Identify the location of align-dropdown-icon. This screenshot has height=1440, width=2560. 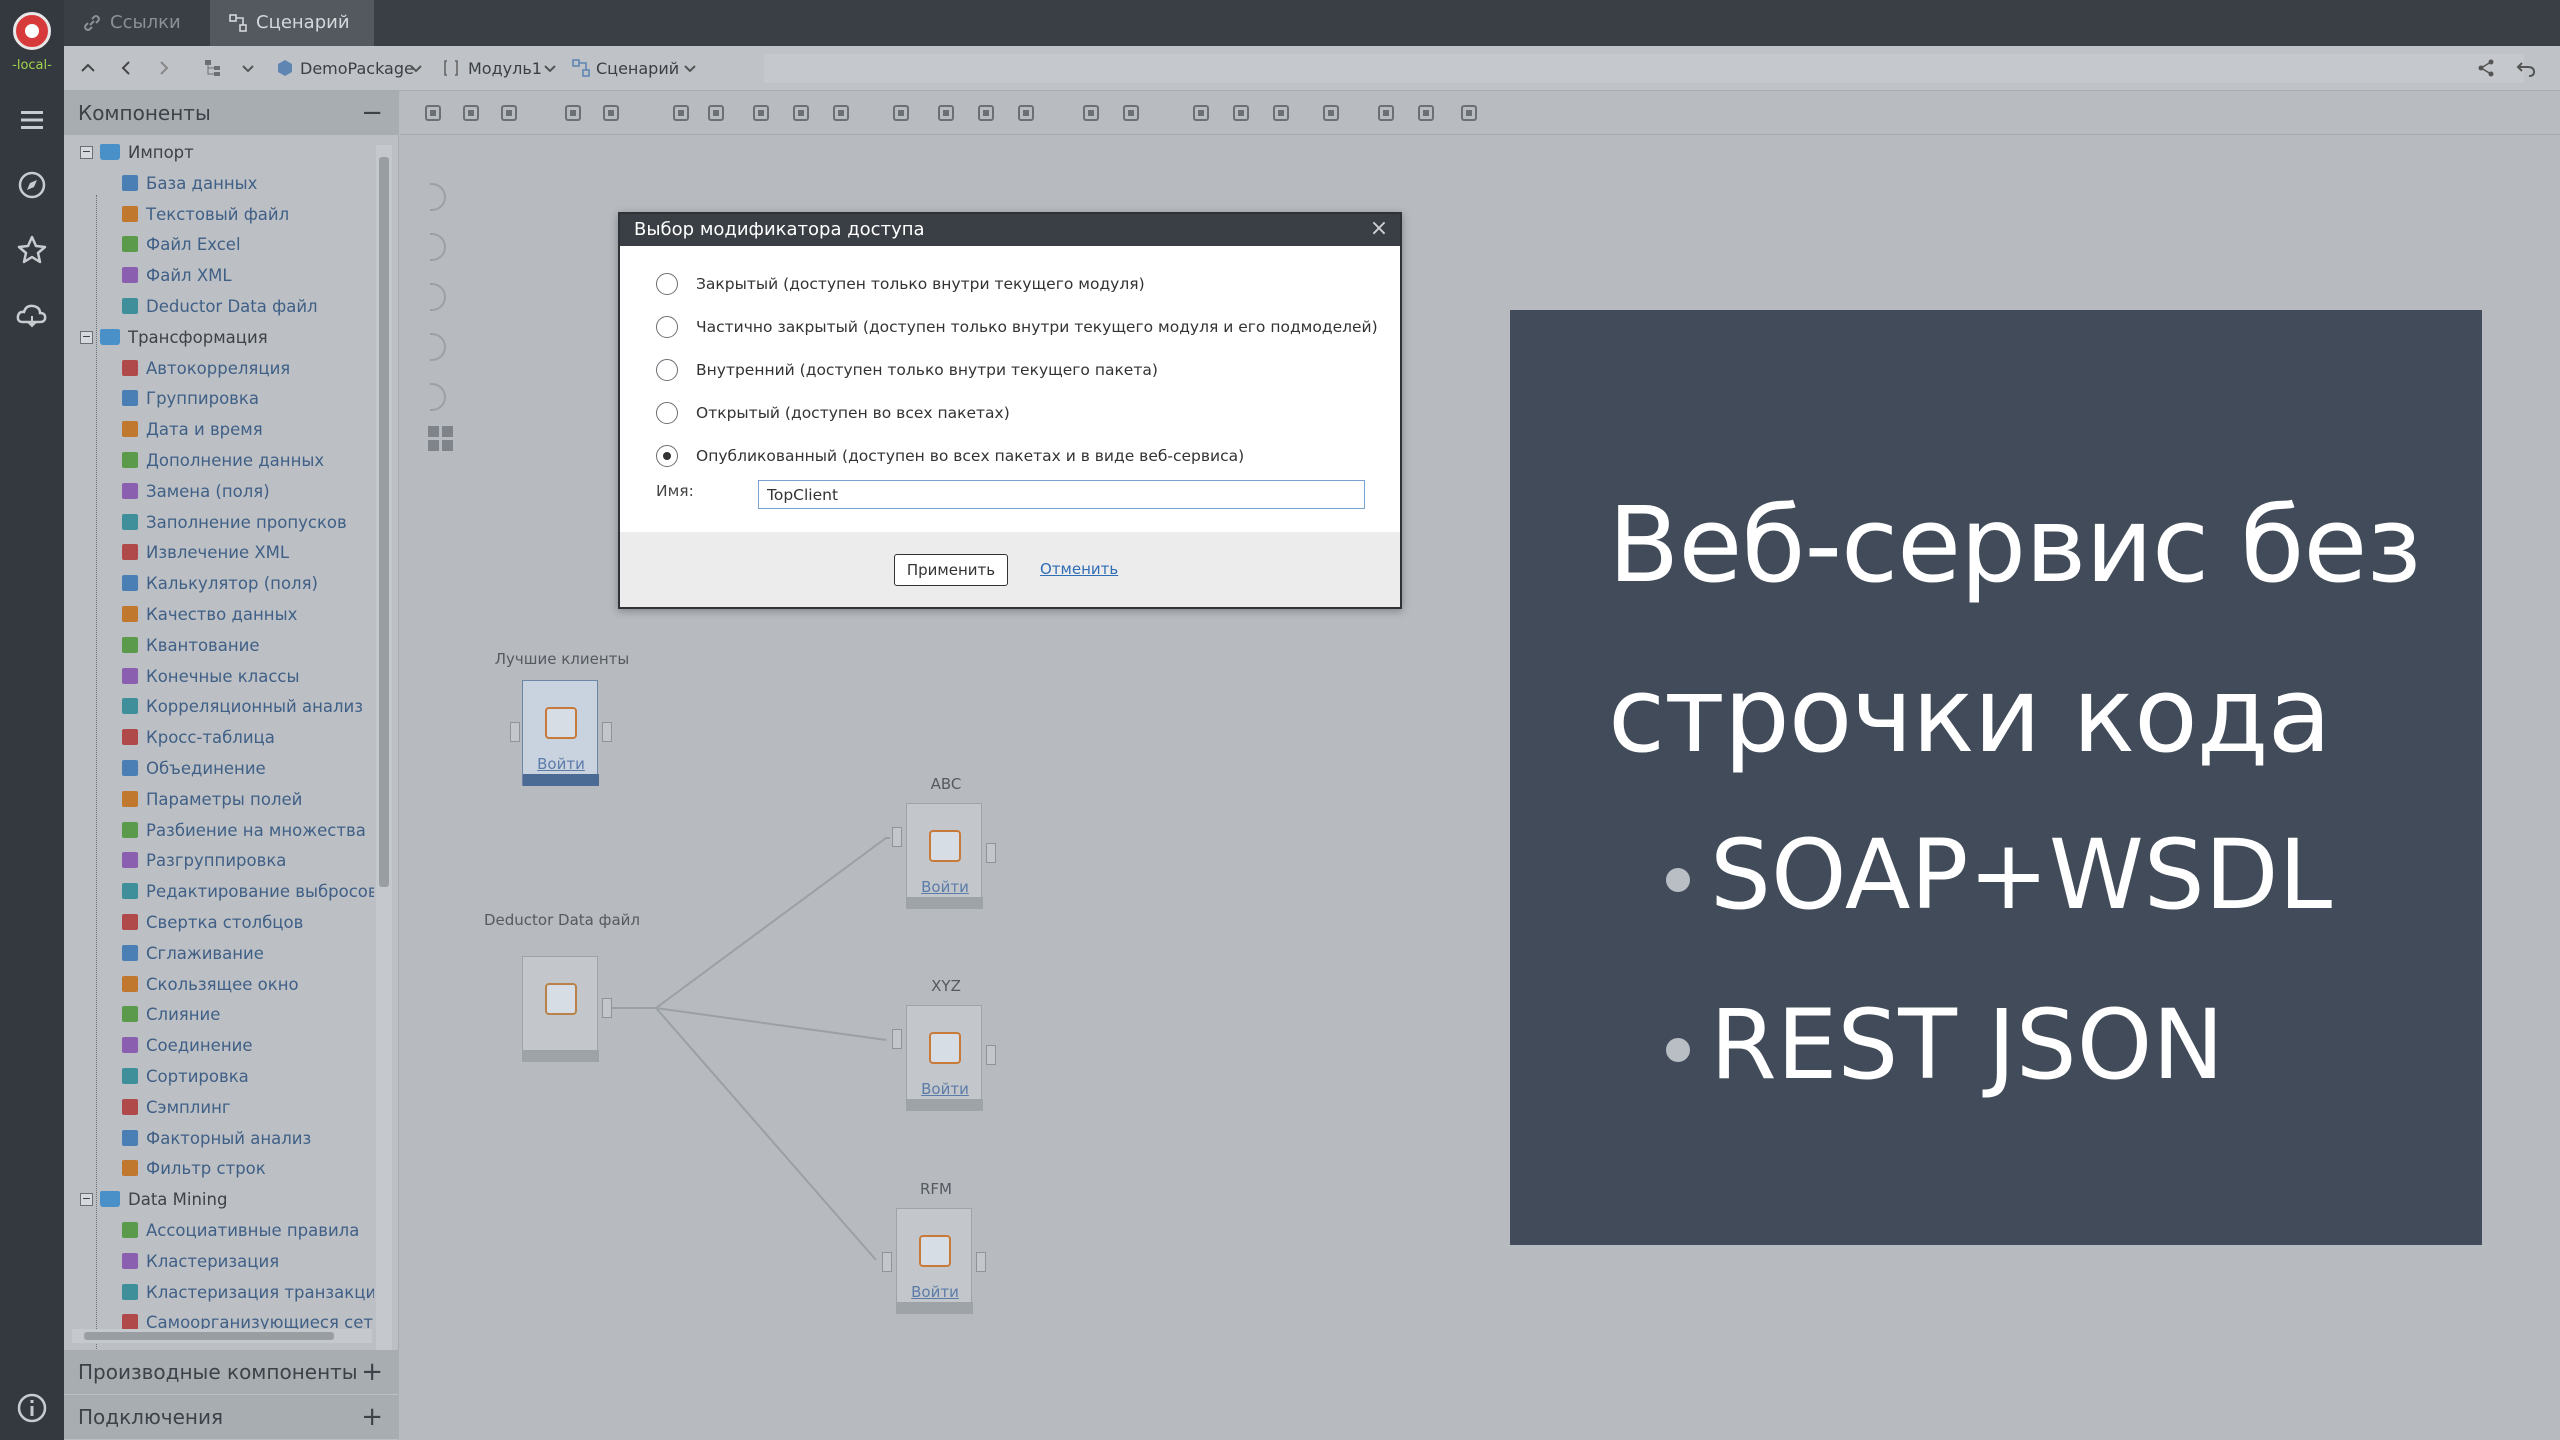
(716, 113).